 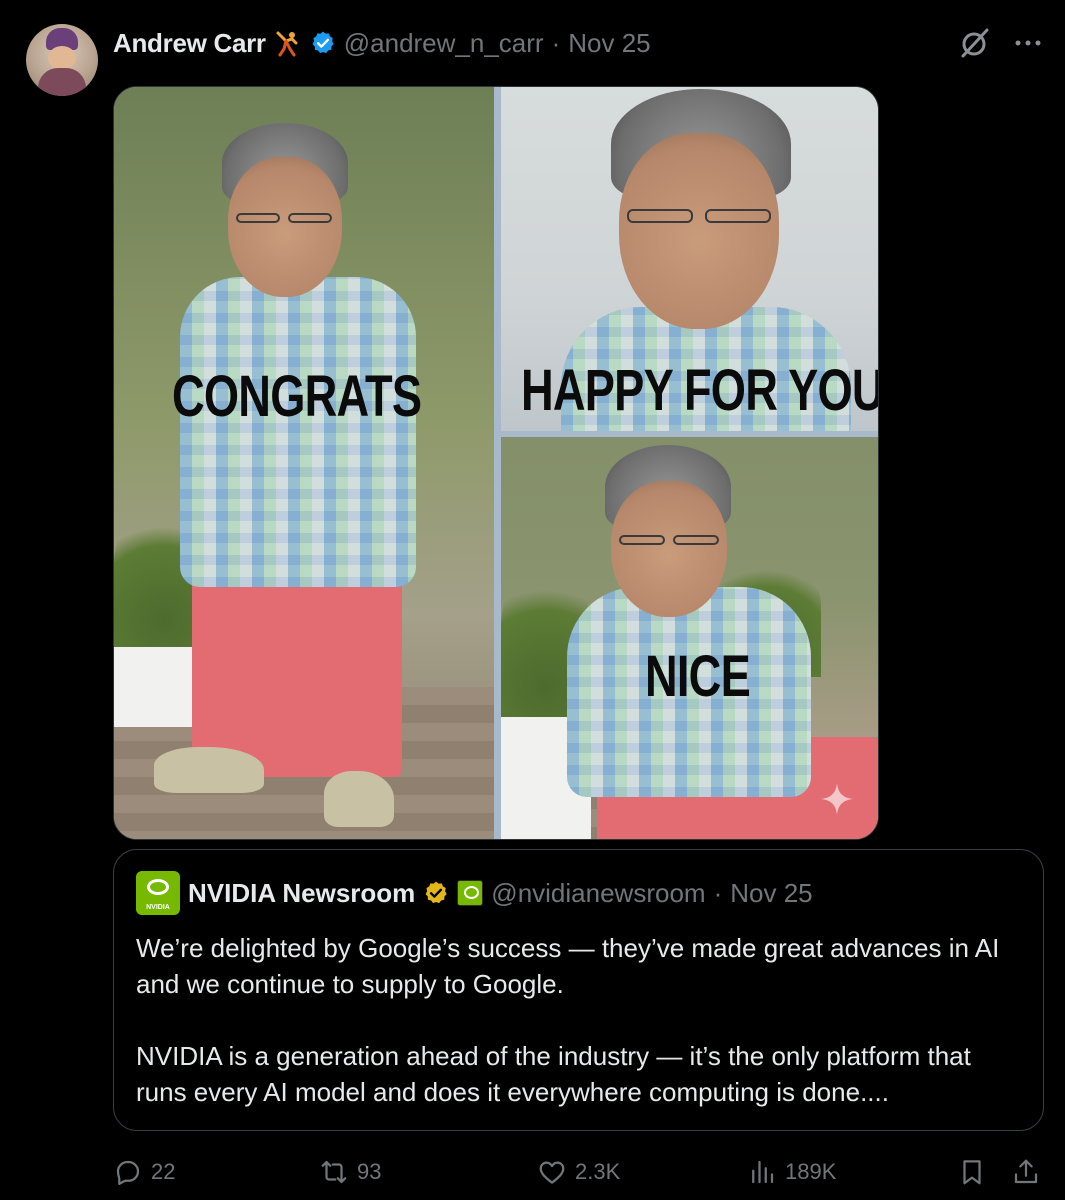 What do you see at coordinates (609, 43) in the screenshot?
I see `post-date: Nov 25` at bounding box center [609, 43].